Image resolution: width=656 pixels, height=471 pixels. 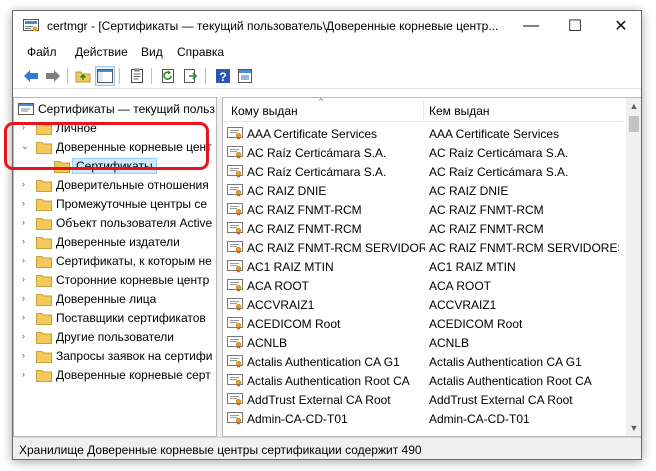 I want to click on issued-to-cell: ACCVRAIZ1, so click(x=281, y=305).